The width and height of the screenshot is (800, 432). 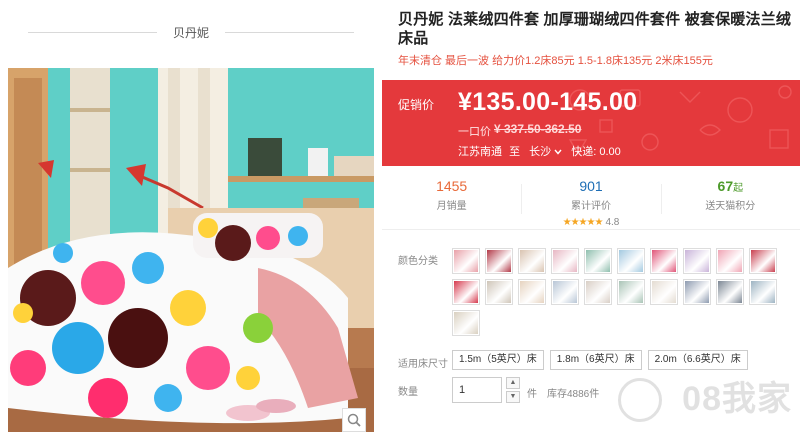 What do you see at coordinates (532, 394) in the screenshot?
I see `quantity-unit: 件` at bounding box center [532, 394].